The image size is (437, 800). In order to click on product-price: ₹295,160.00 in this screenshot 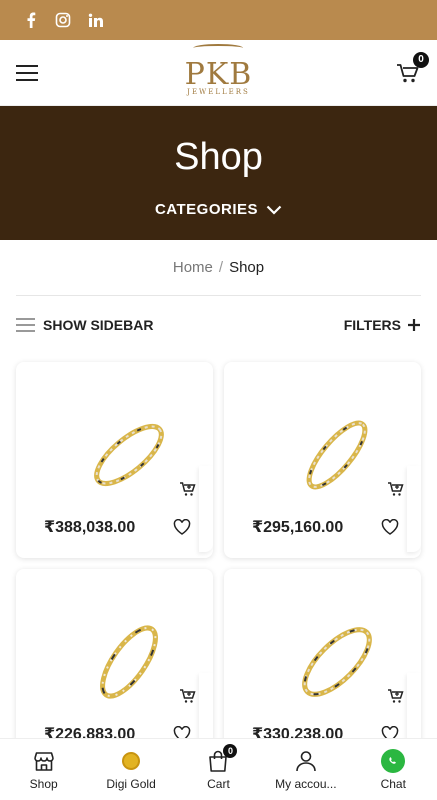, I will do `click(298, 527)`.